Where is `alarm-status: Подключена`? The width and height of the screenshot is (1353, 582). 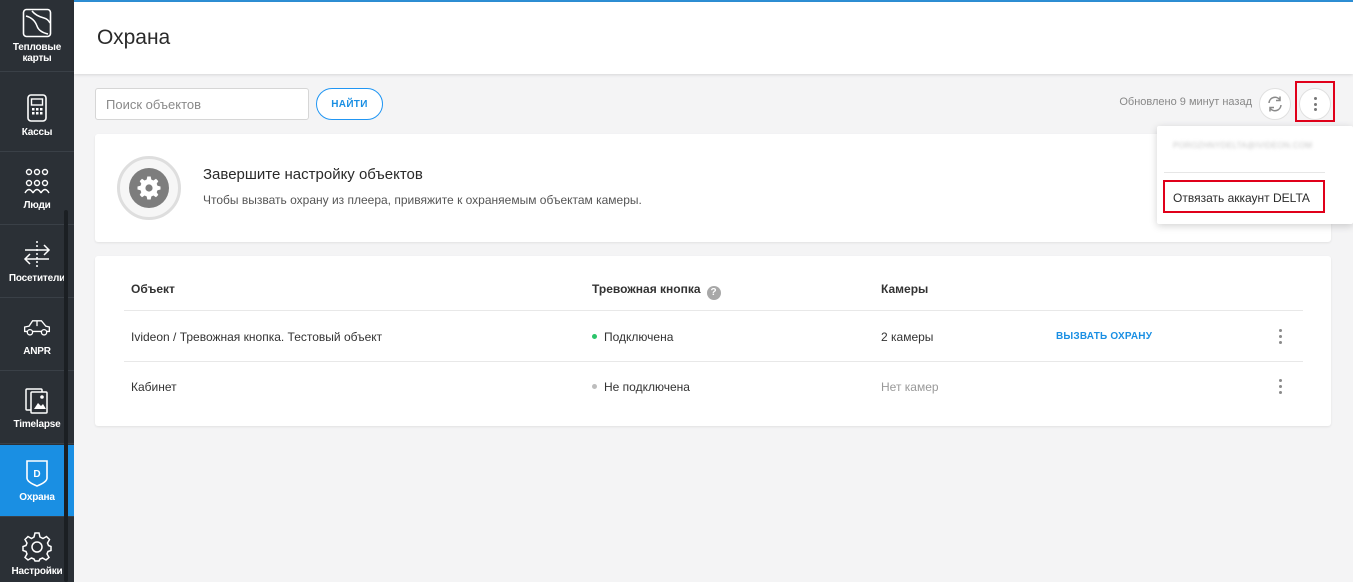 alarm-status: Подключена is located at coordinates (632, 337).